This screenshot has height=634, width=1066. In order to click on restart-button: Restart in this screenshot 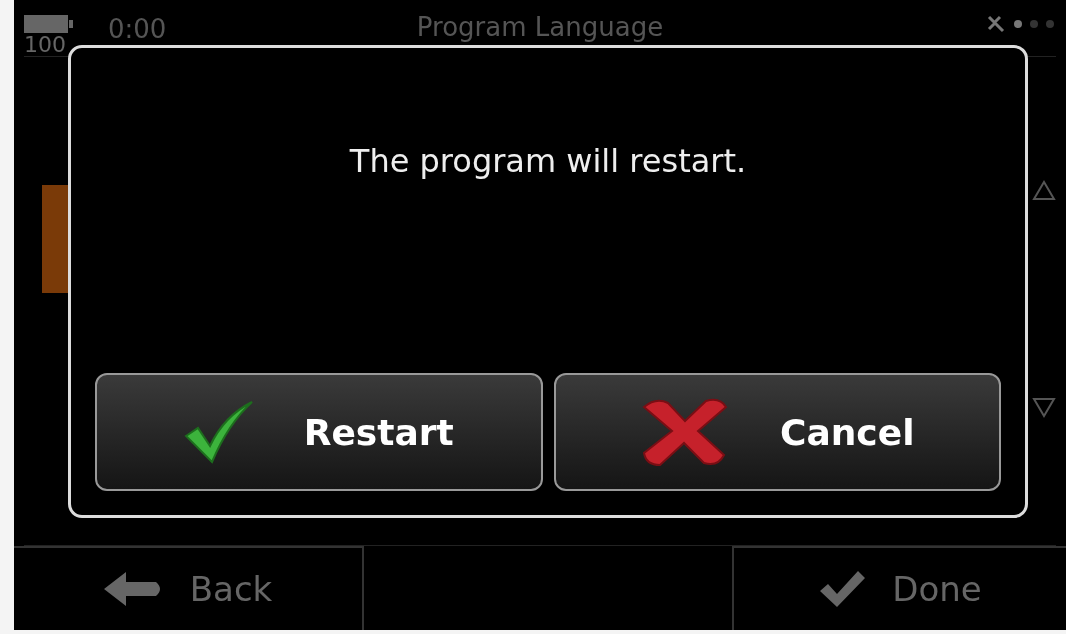, I will do `click(319, 432)`.